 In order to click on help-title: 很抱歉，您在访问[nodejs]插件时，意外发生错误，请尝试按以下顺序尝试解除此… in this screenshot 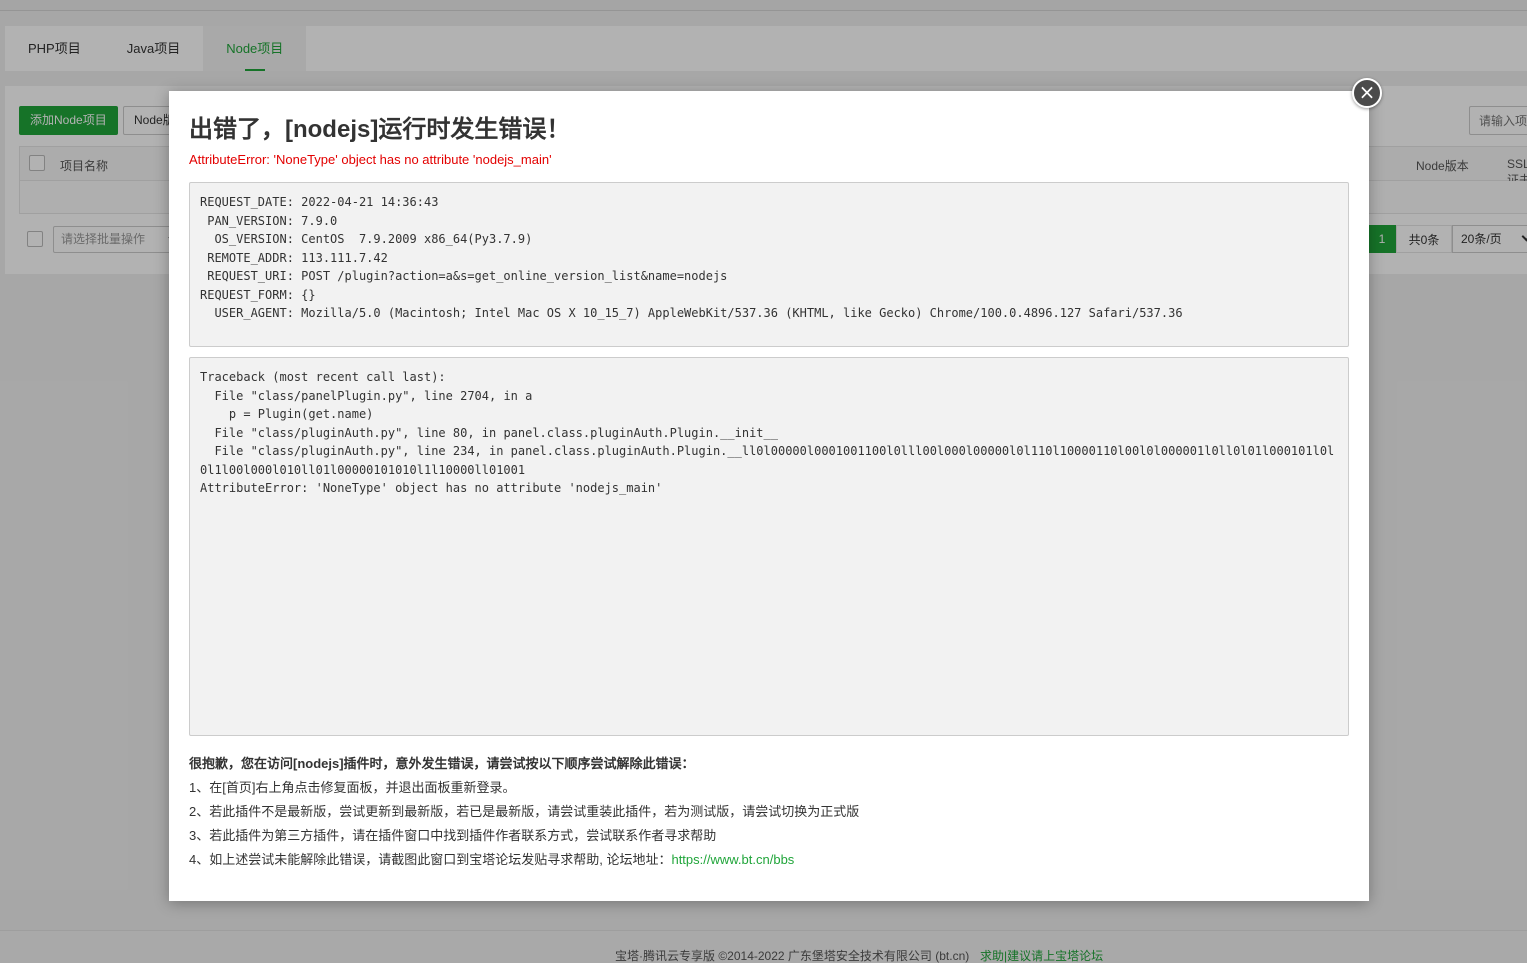, I will do `click(442, 763)`.